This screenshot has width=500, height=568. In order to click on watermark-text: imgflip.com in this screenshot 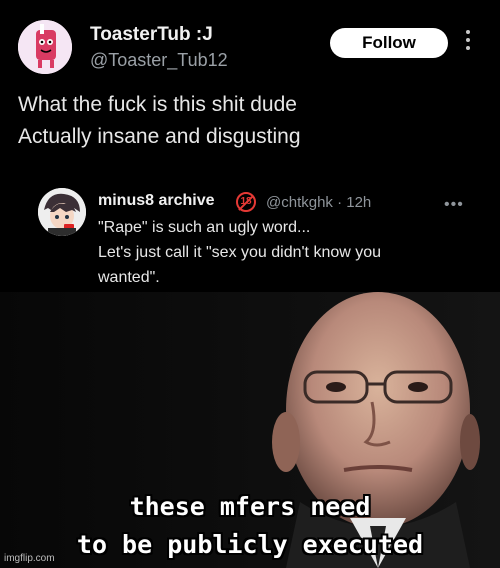, I will do `click(29, 558)`.